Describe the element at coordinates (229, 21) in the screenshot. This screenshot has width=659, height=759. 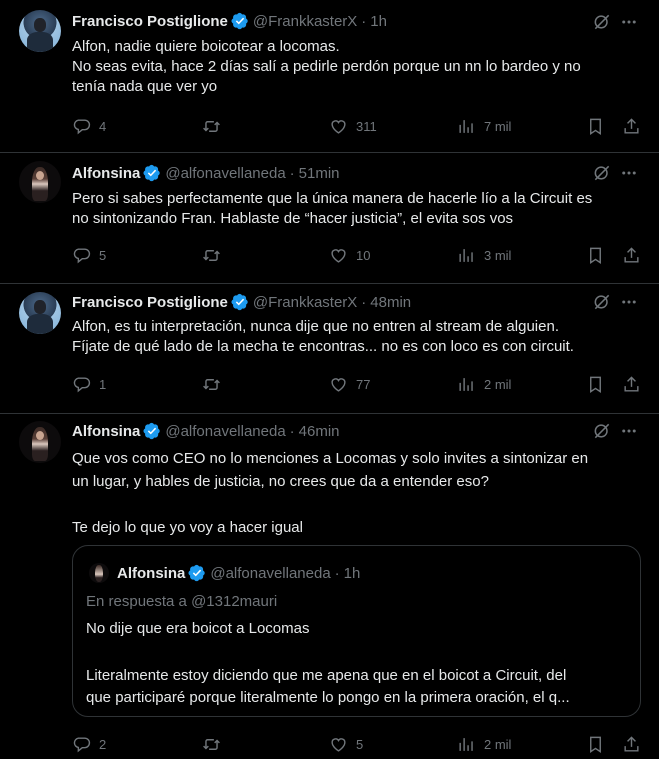
I see `tweet-header: Francisco Postiglione @FrankkasterX · 1h` at that location.